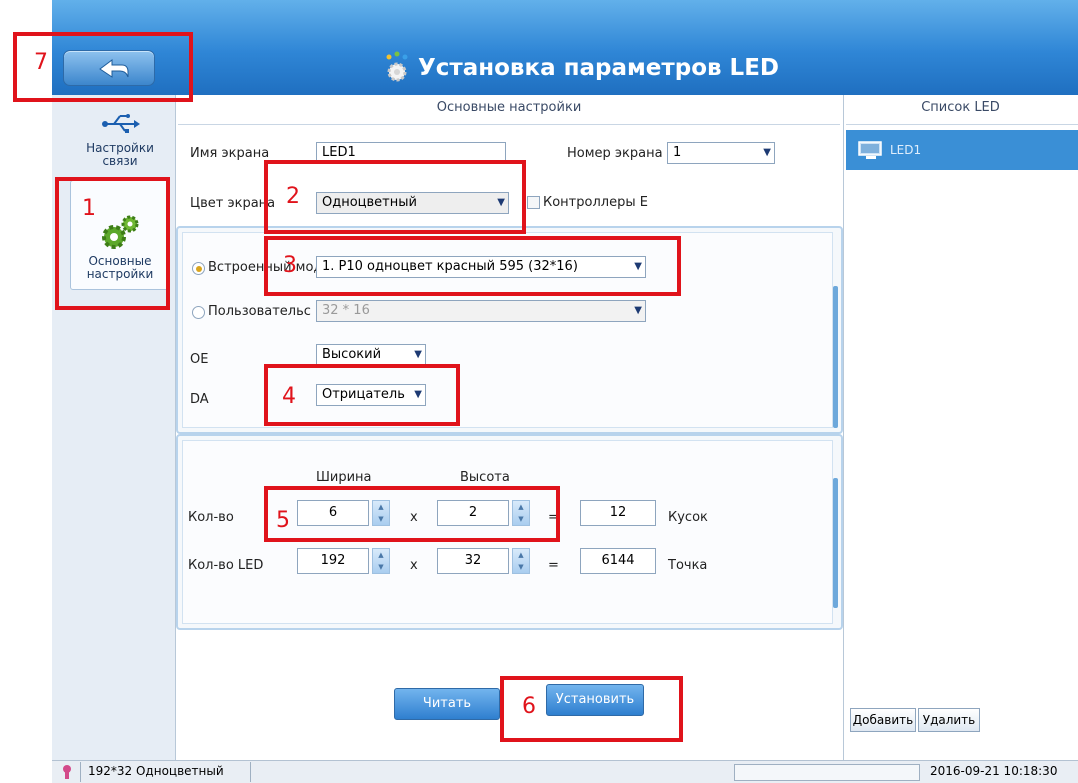 The image size is (1078, 783). What do you see at coordinates (67, 772) in the screenshot?
I see `status-indicator-icon` at bounding box center [67, 772].